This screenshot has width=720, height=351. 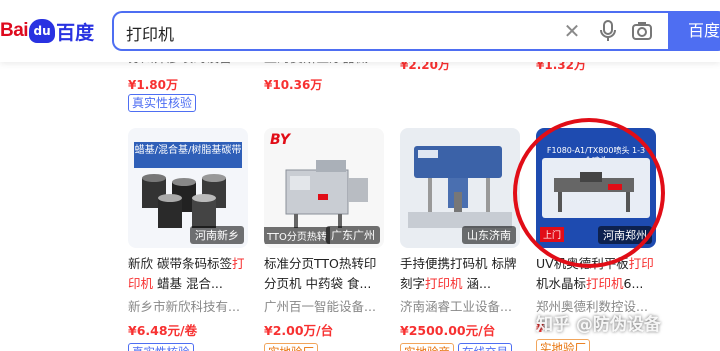 I want to click on baidu-logo: Bai du 百度, so click(x=47, y=31).